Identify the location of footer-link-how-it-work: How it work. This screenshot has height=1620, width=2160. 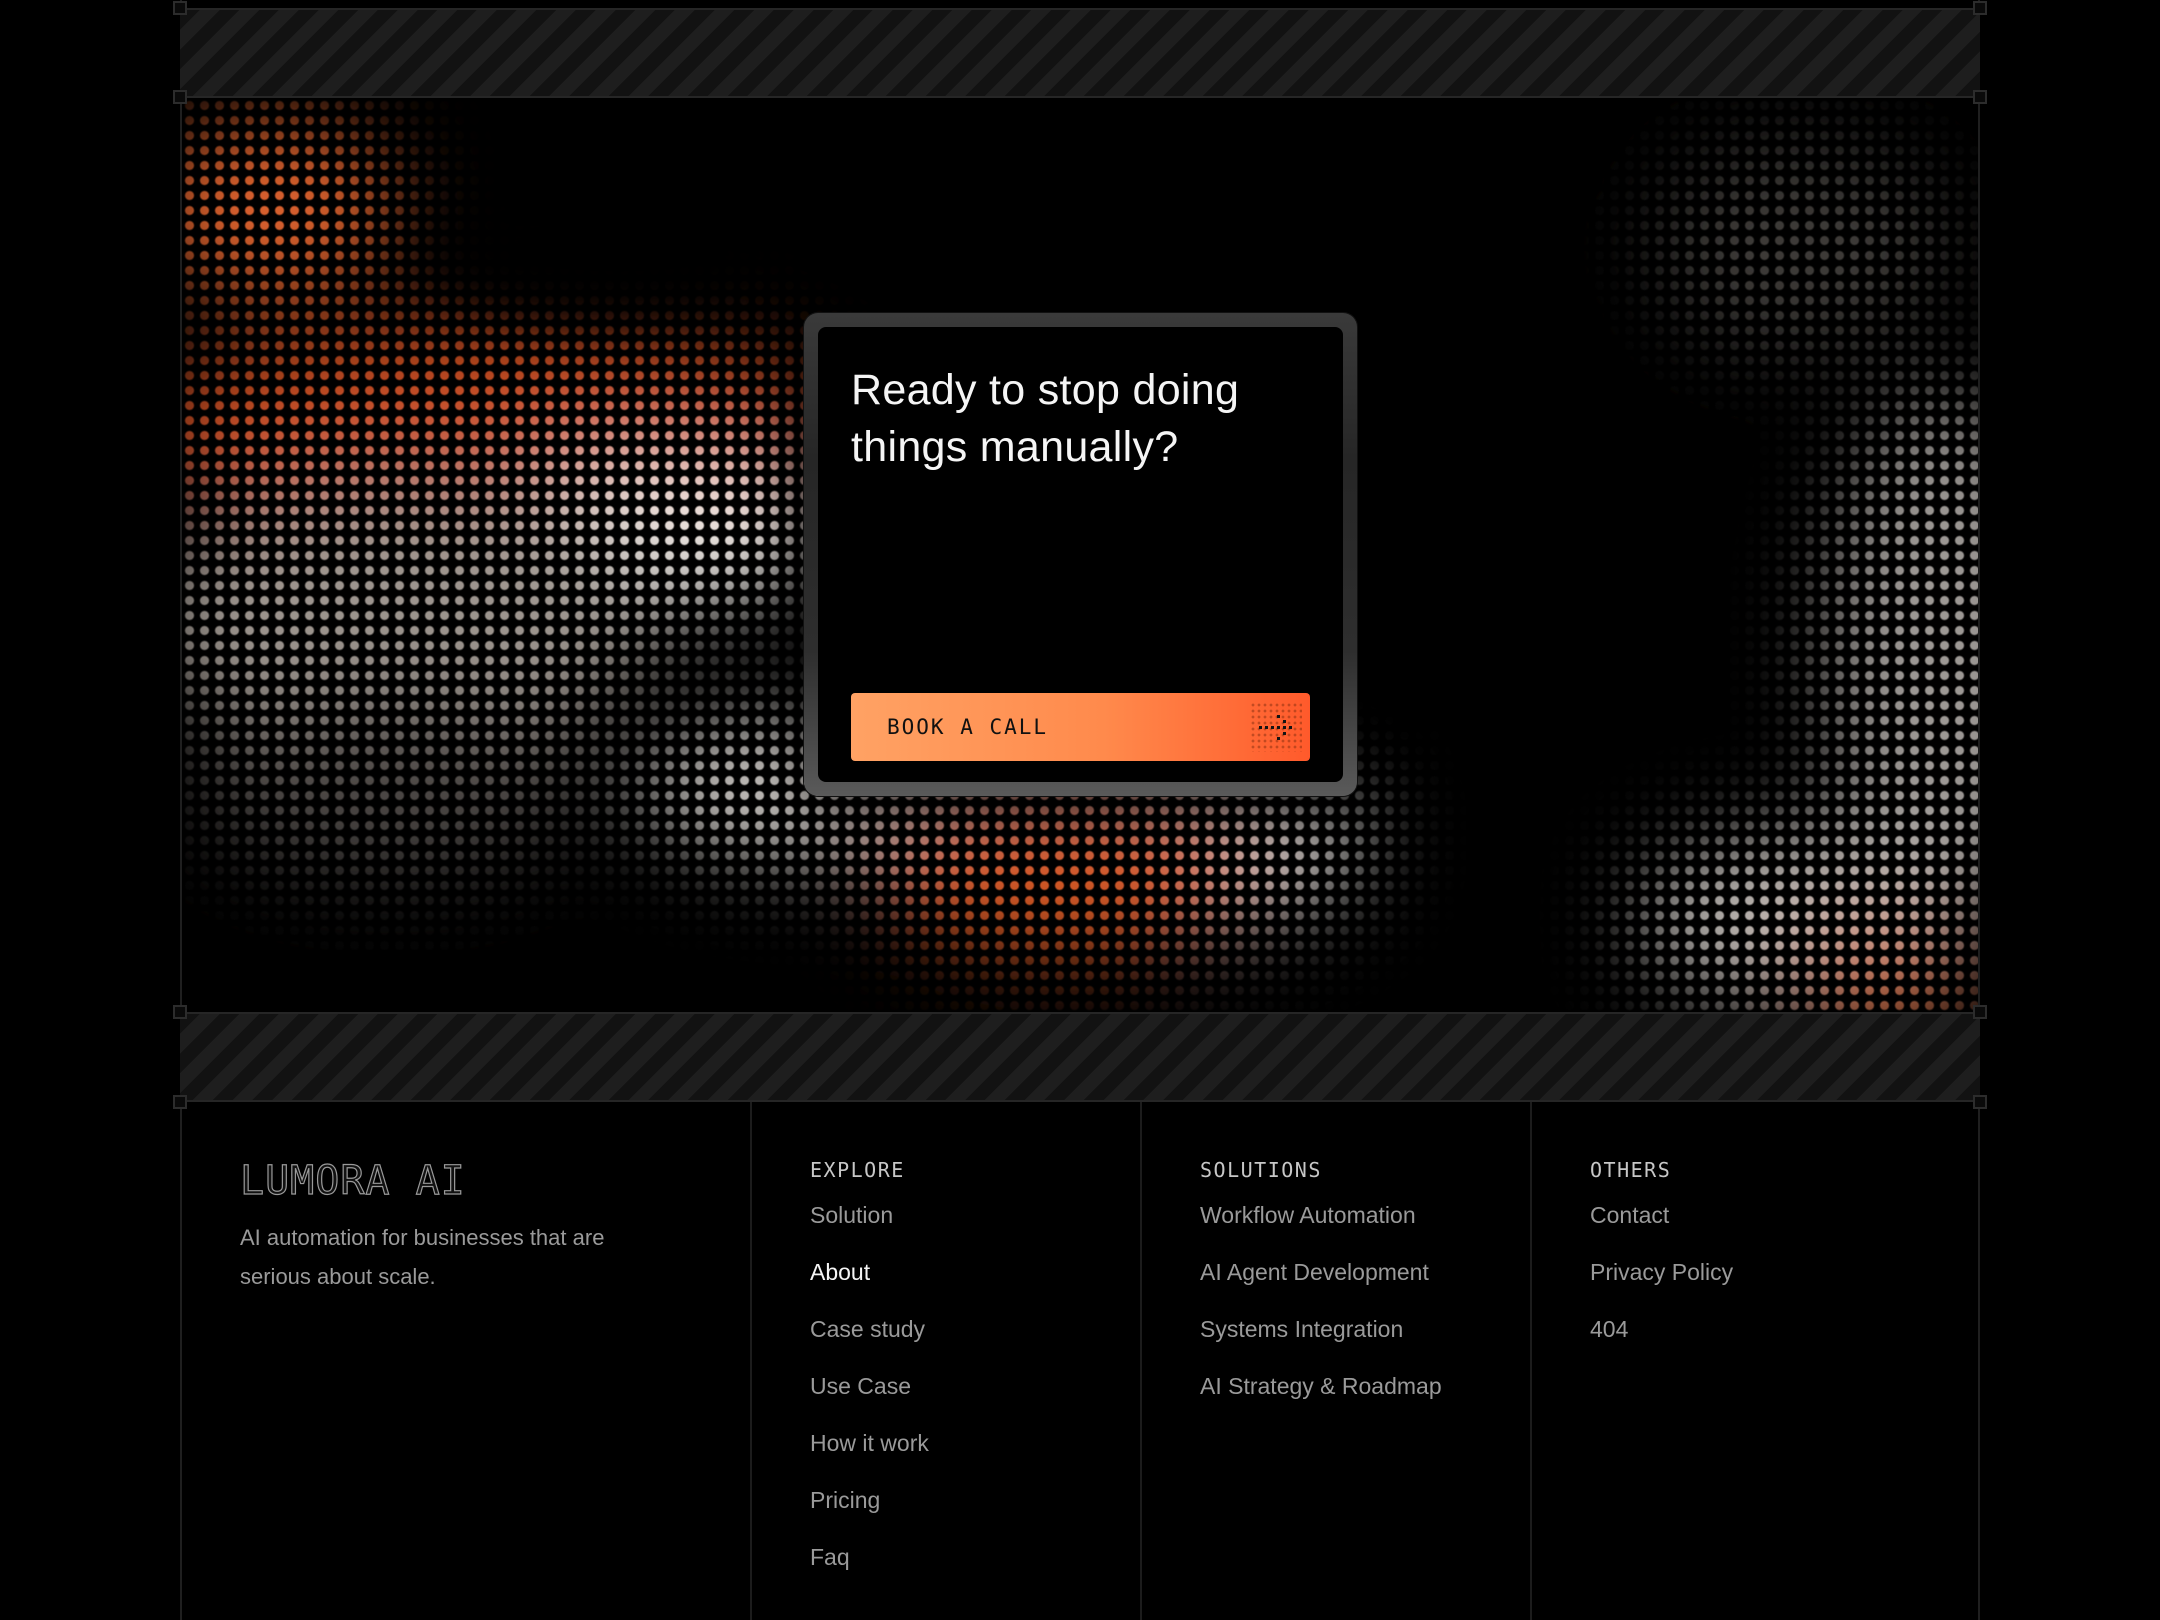
(869, 1456).